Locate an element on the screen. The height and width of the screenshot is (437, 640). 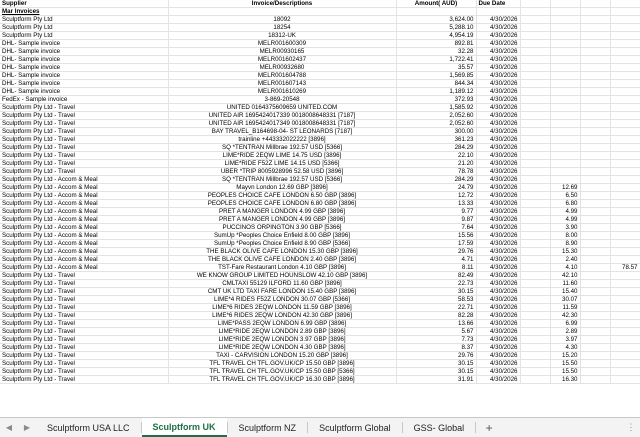
cell-col-f: 2.89 is located at coordinates (565, 332).